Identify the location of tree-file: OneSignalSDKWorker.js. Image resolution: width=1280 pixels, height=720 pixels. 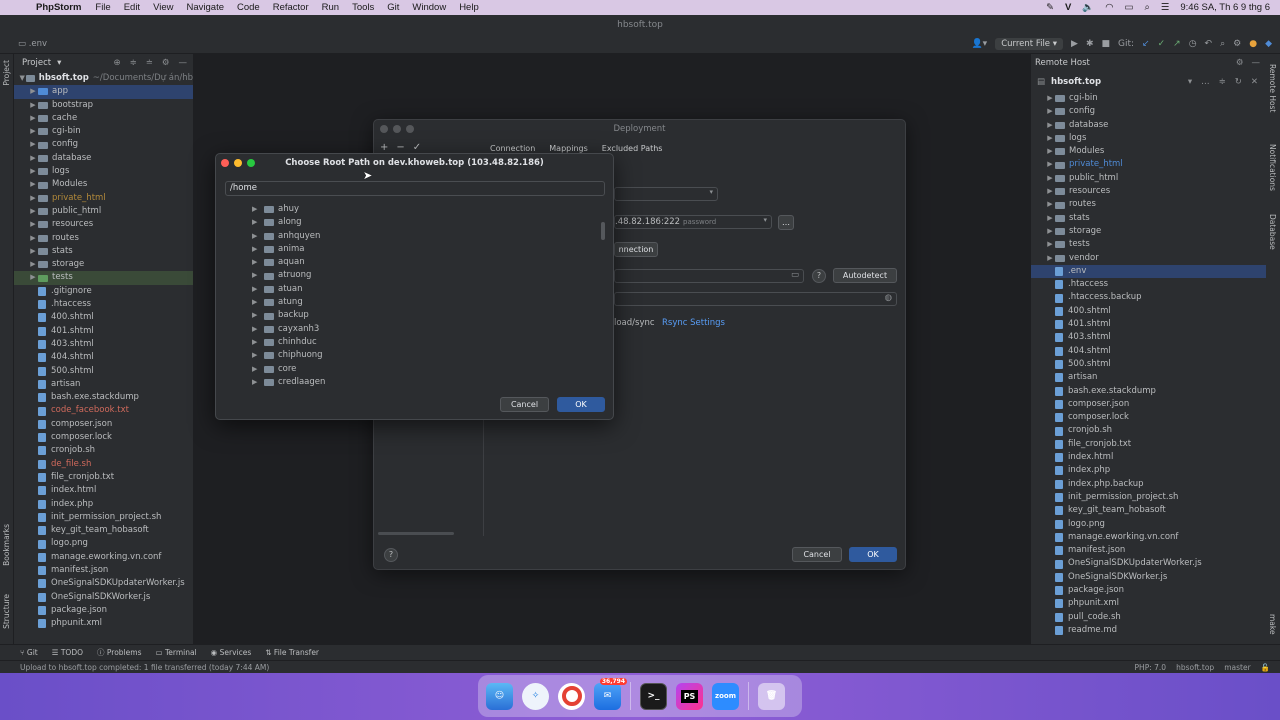
(103, 597).